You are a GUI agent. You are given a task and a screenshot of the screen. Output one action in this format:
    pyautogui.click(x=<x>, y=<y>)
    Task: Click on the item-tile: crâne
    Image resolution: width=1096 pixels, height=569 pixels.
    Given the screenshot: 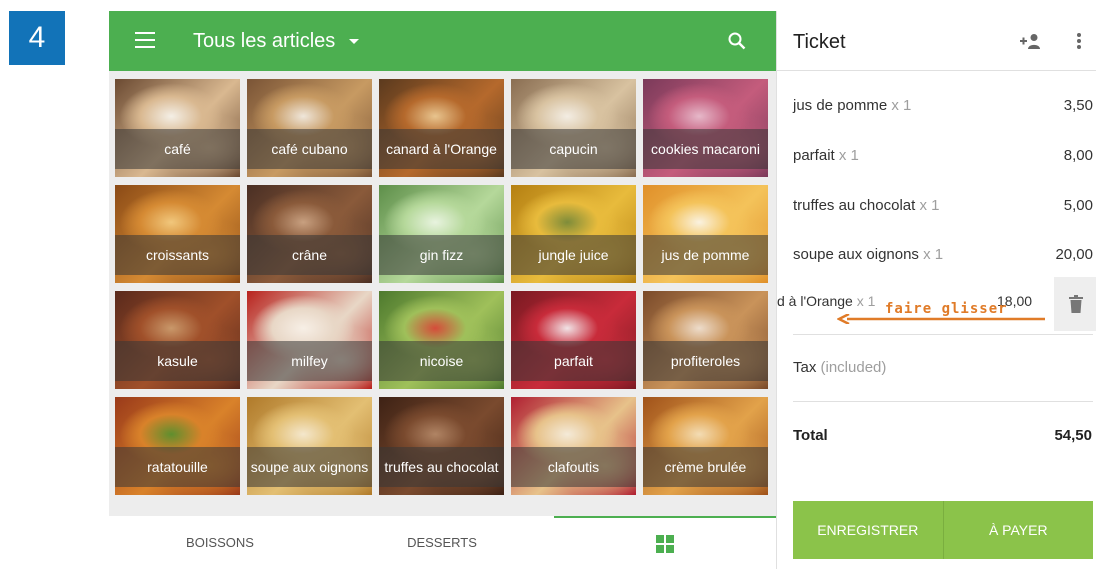 What is the action you would take?
    pyautogui.click(x=309, y=234)
    